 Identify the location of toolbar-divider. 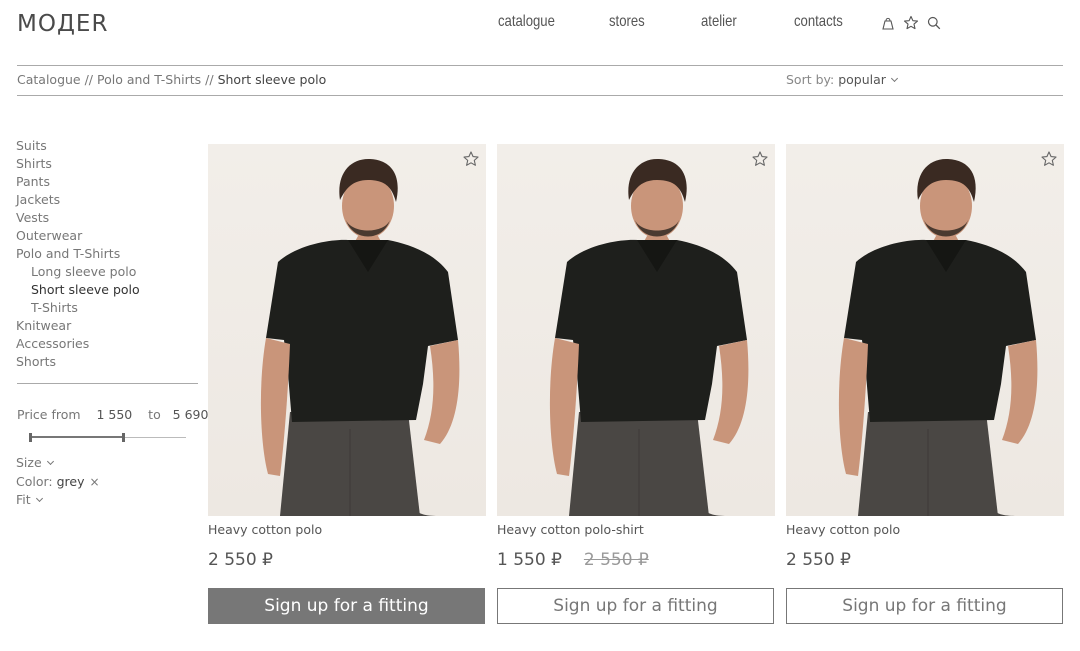
(540, 95).